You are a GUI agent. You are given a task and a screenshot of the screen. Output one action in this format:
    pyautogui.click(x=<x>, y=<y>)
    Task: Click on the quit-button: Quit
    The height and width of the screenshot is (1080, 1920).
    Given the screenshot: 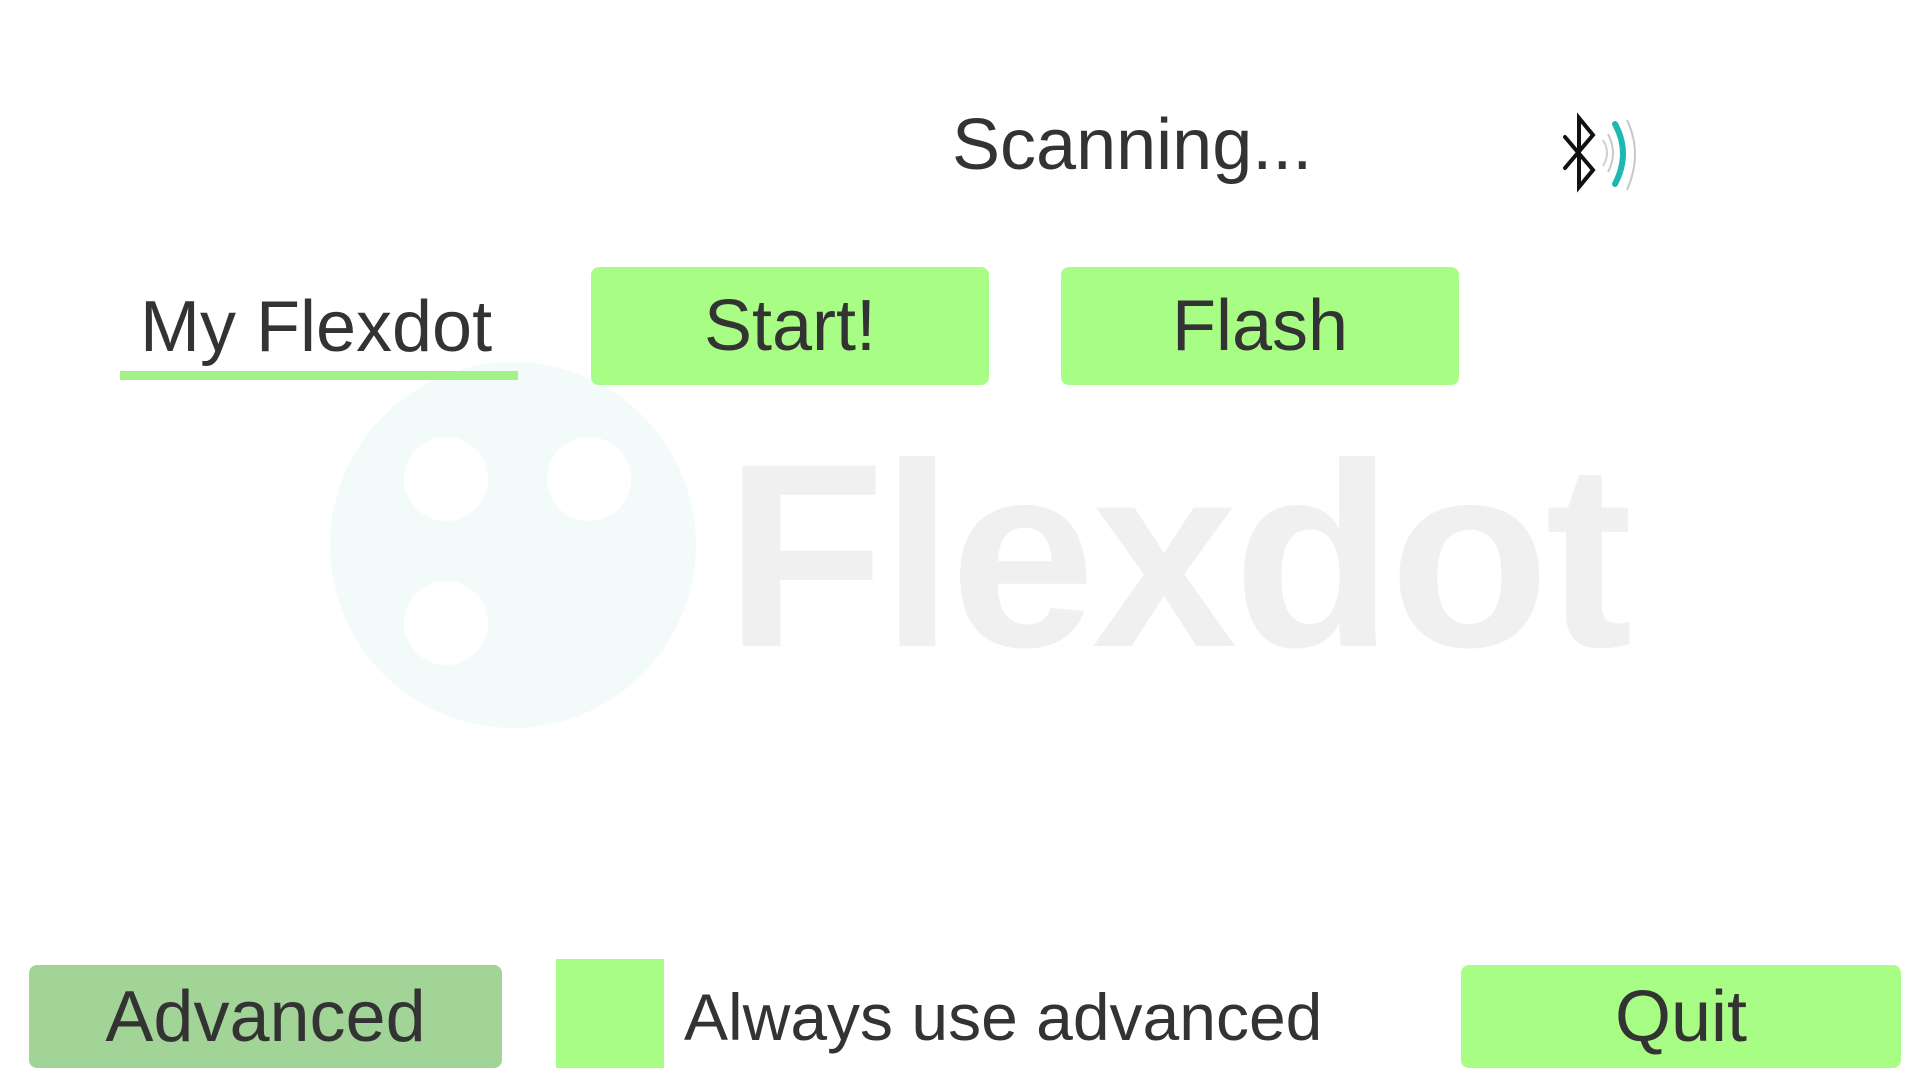 What is the action you would take?
    pyautogui.click(x=1681, y=1016)
    